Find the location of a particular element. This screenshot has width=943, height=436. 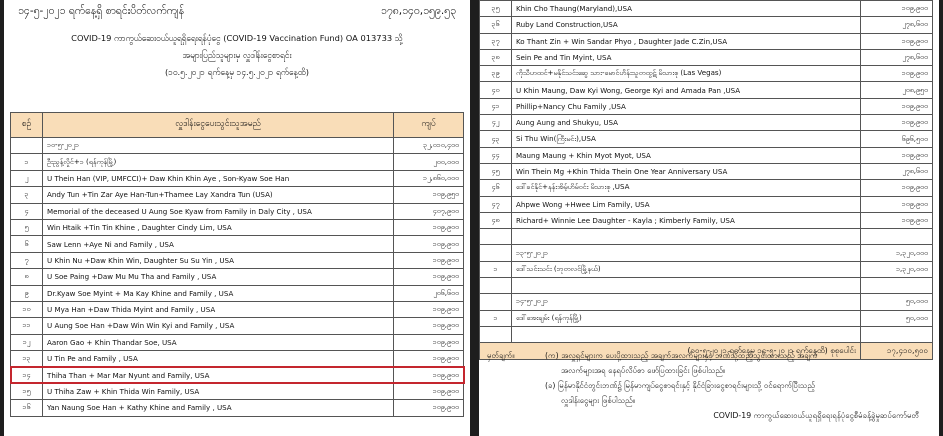

table-row: ၄၃ Si Thu Win(ကြီးမင်း),USA ၆၉၆,၅၀၀ is located at coordinates (706, 139).